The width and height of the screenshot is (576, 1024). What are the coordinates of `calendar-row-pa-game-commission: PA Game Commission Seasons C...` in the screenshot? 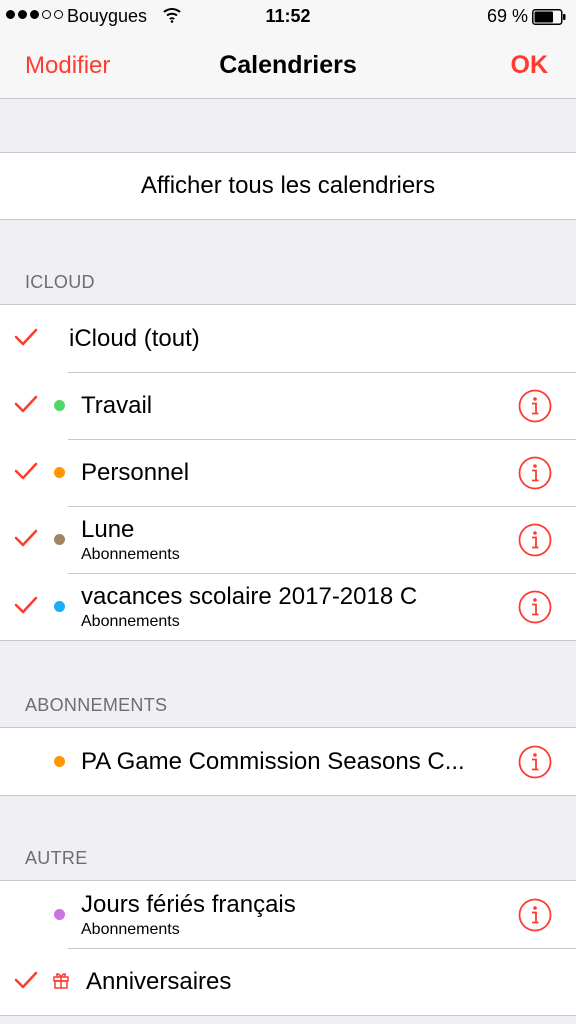 It's located at (288, 761).